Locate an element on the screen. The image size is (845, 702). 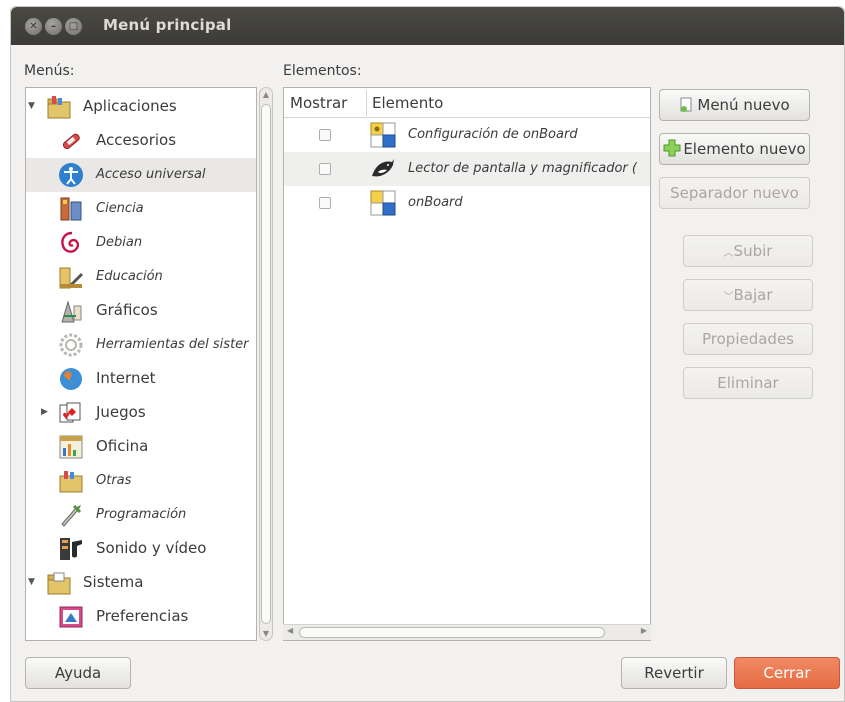
tree-item: Acceso universal is located at coordinates (141, 175).